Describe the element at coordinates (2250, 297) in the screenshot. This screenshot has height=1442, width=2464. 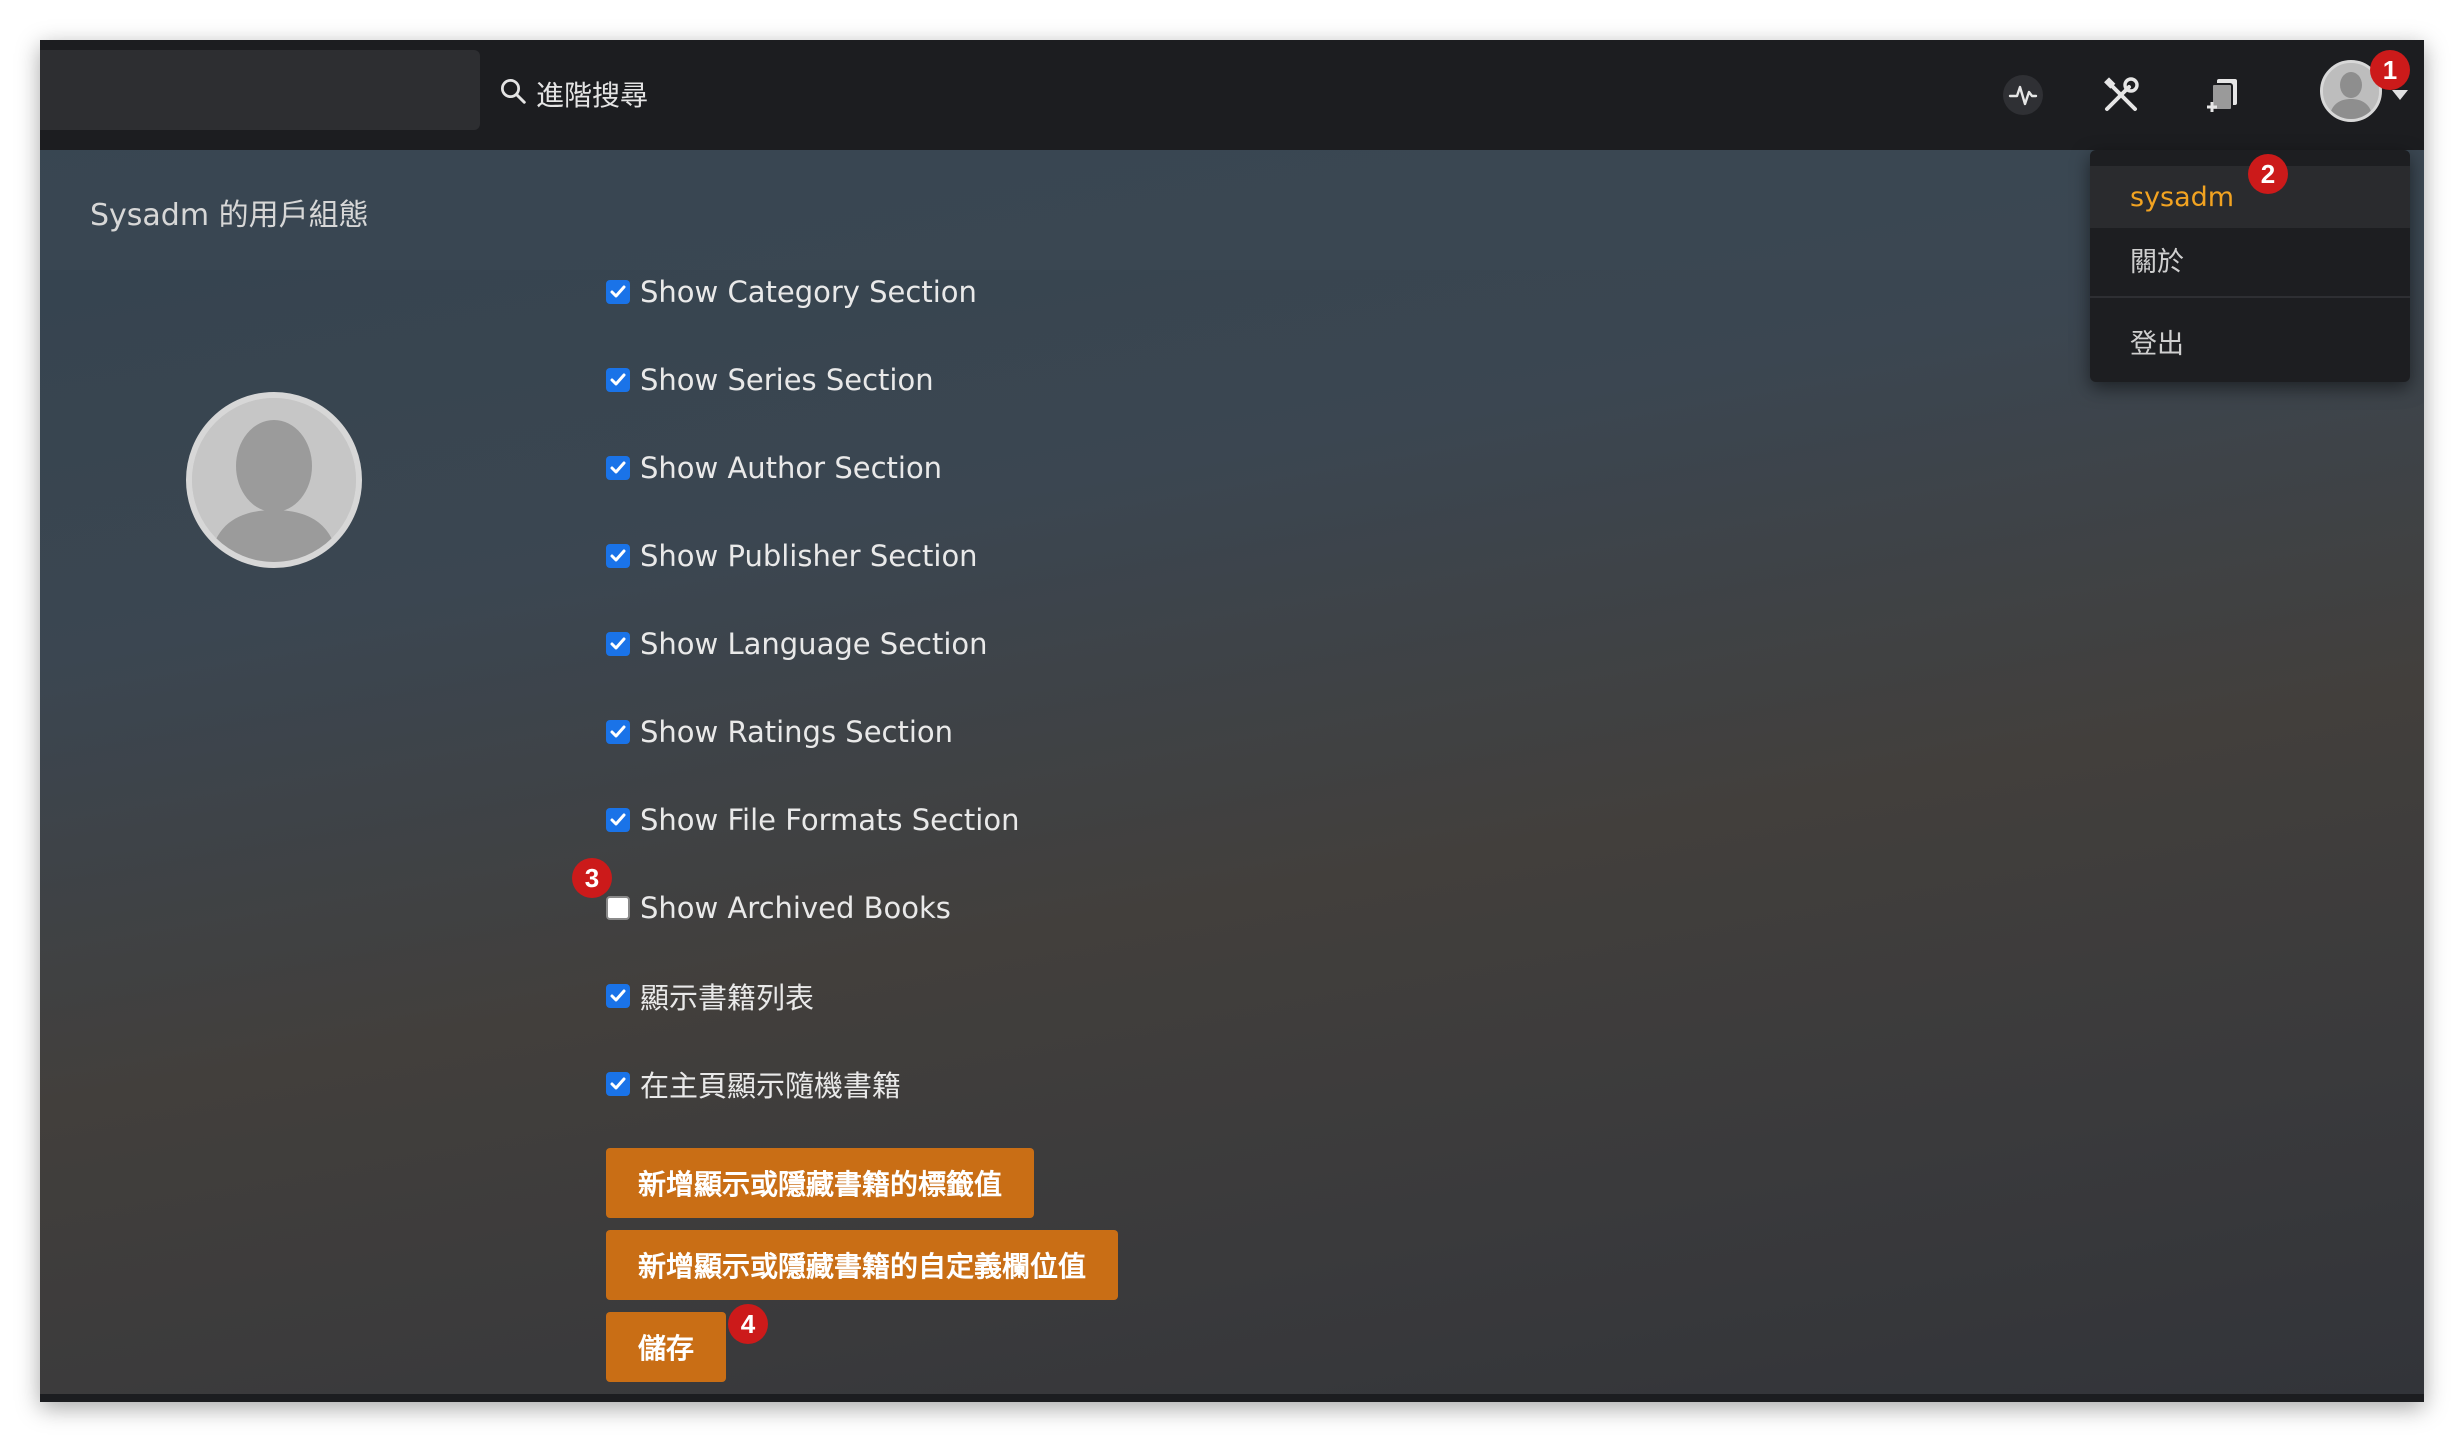
I see `menu-divider` at that location.